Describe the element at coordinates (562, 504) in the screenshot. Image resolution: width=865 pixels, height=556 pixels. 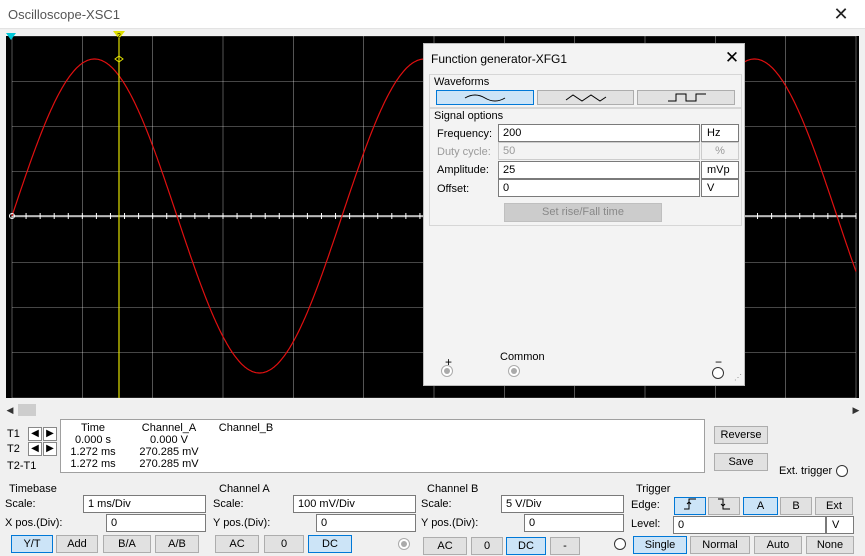
I see `channel-b-scale-field: 5 V/Div` at that location.